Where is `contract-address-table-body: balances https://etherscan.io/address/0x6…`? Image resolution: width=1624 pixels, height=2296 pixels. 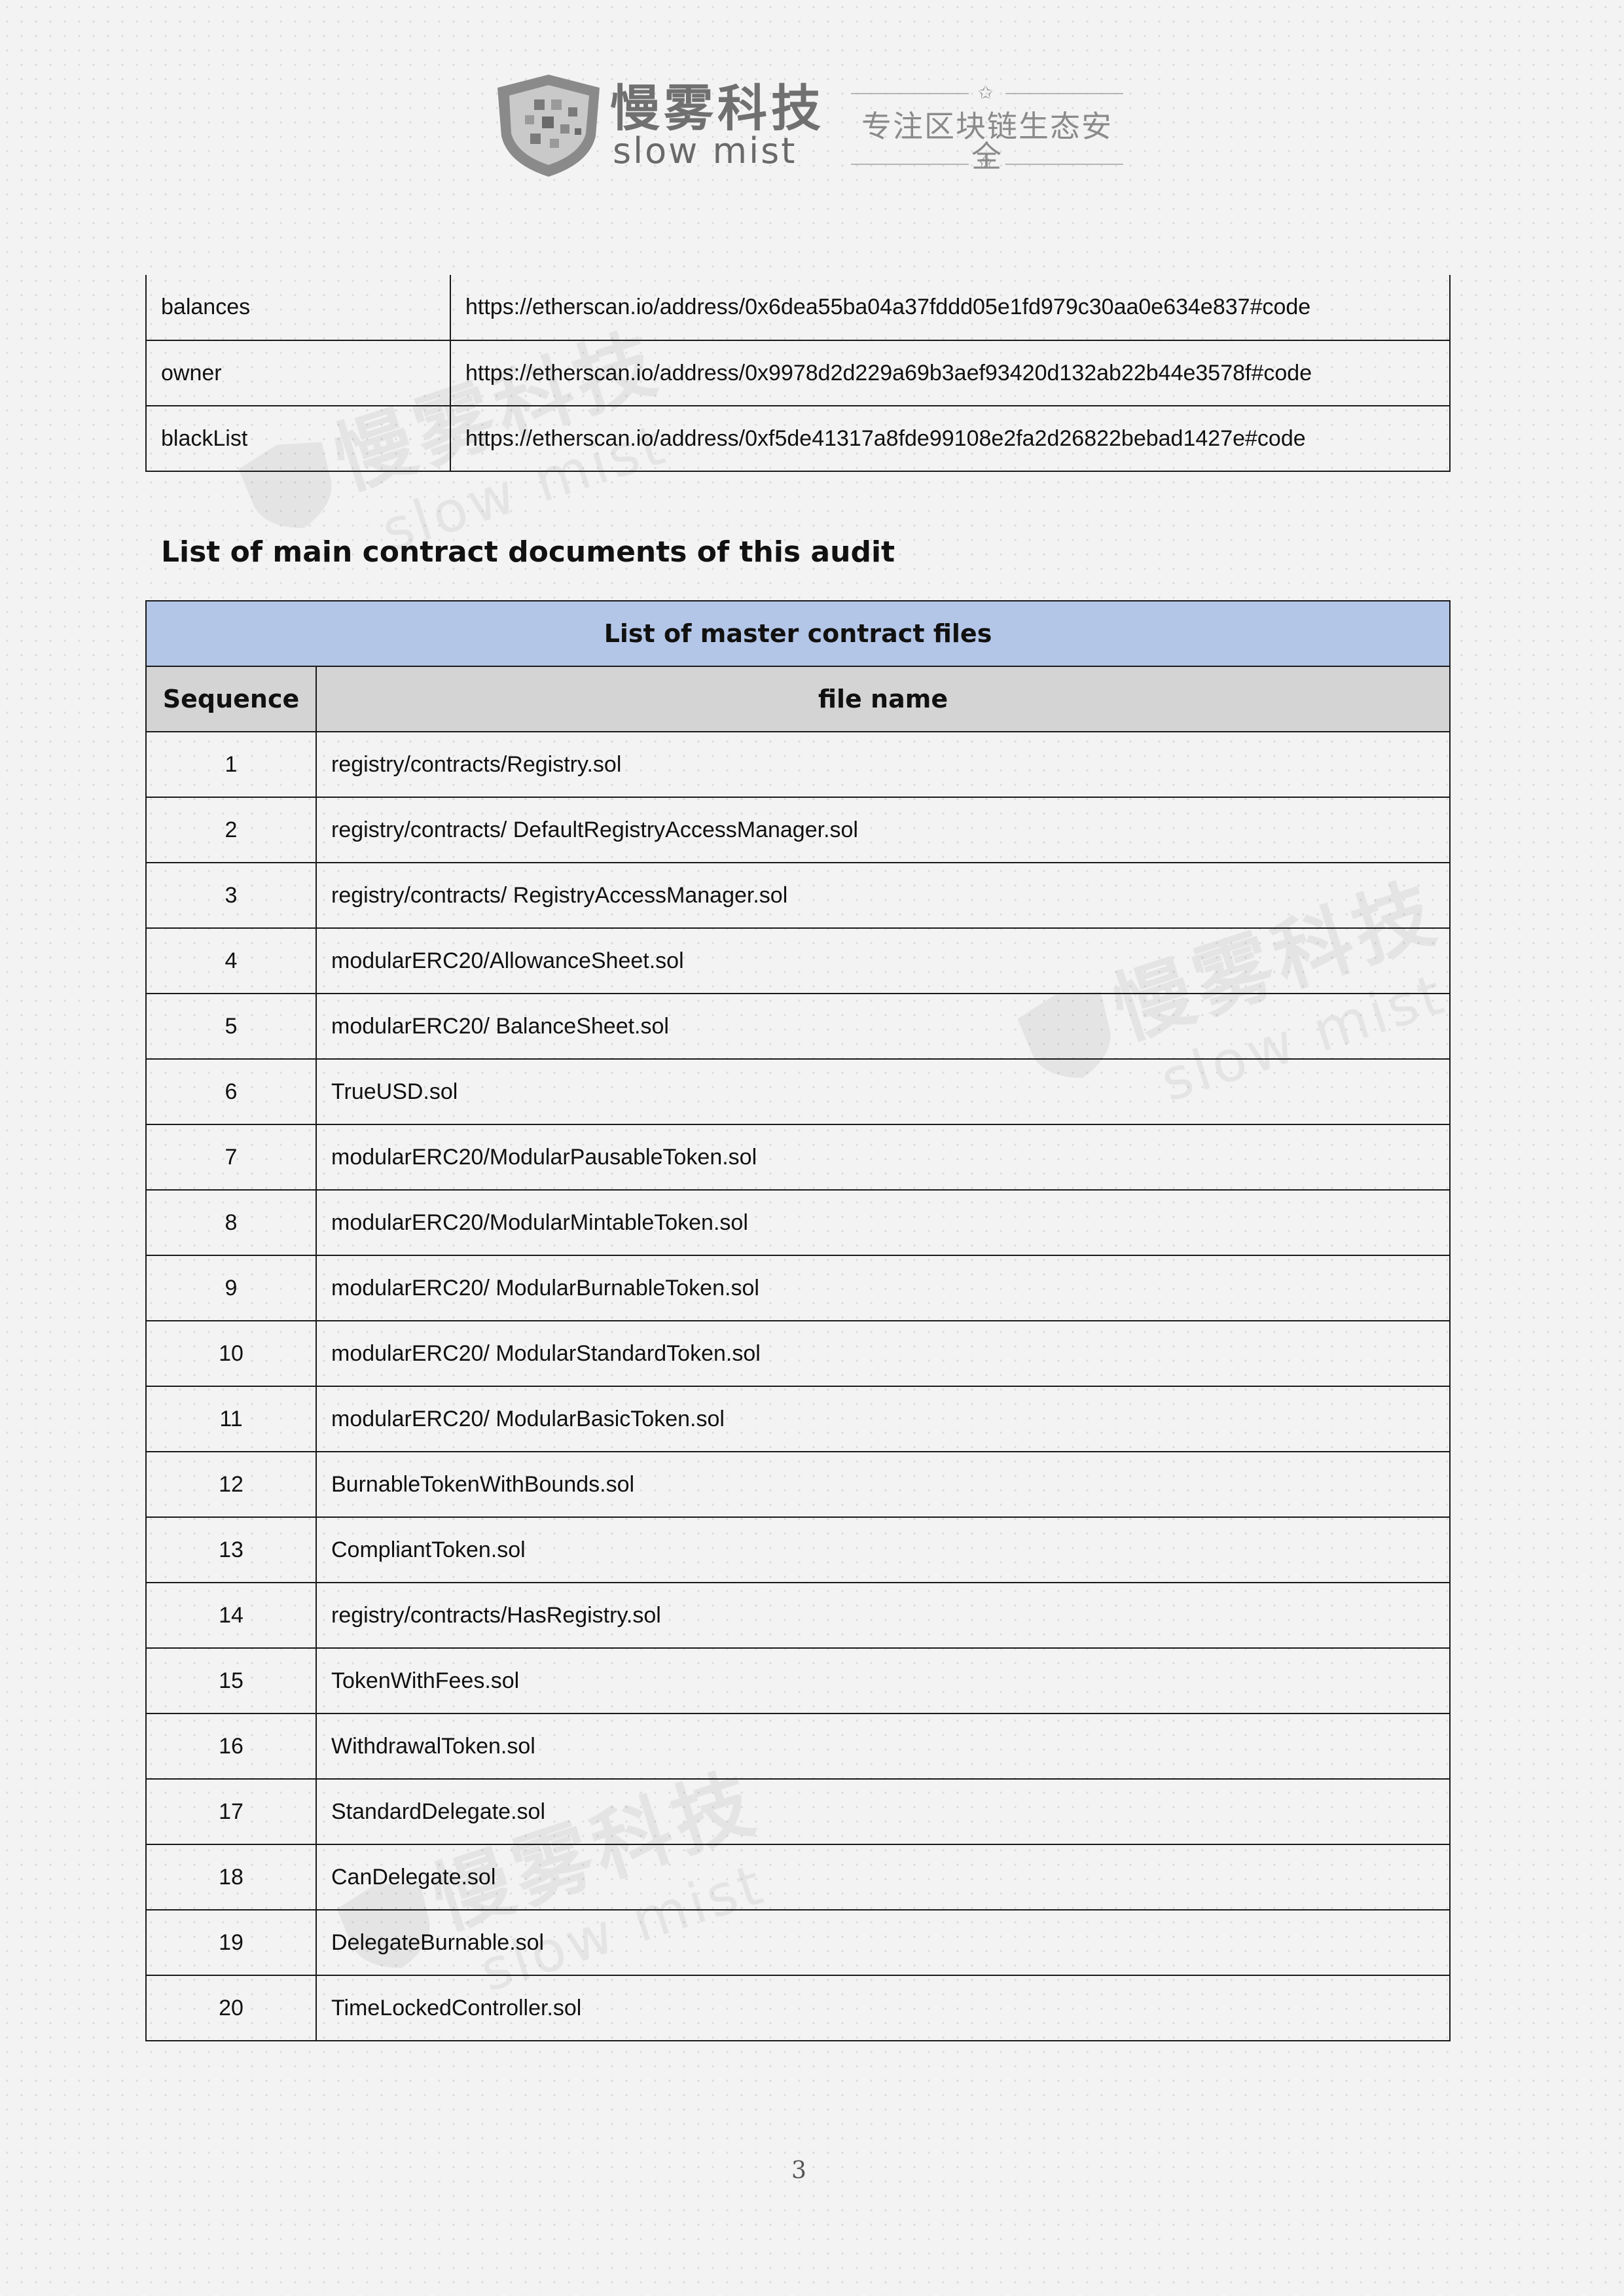 contract-address-table-body: balances https://etherscan.io/address/0x6… is located at coordinates (798, 373).